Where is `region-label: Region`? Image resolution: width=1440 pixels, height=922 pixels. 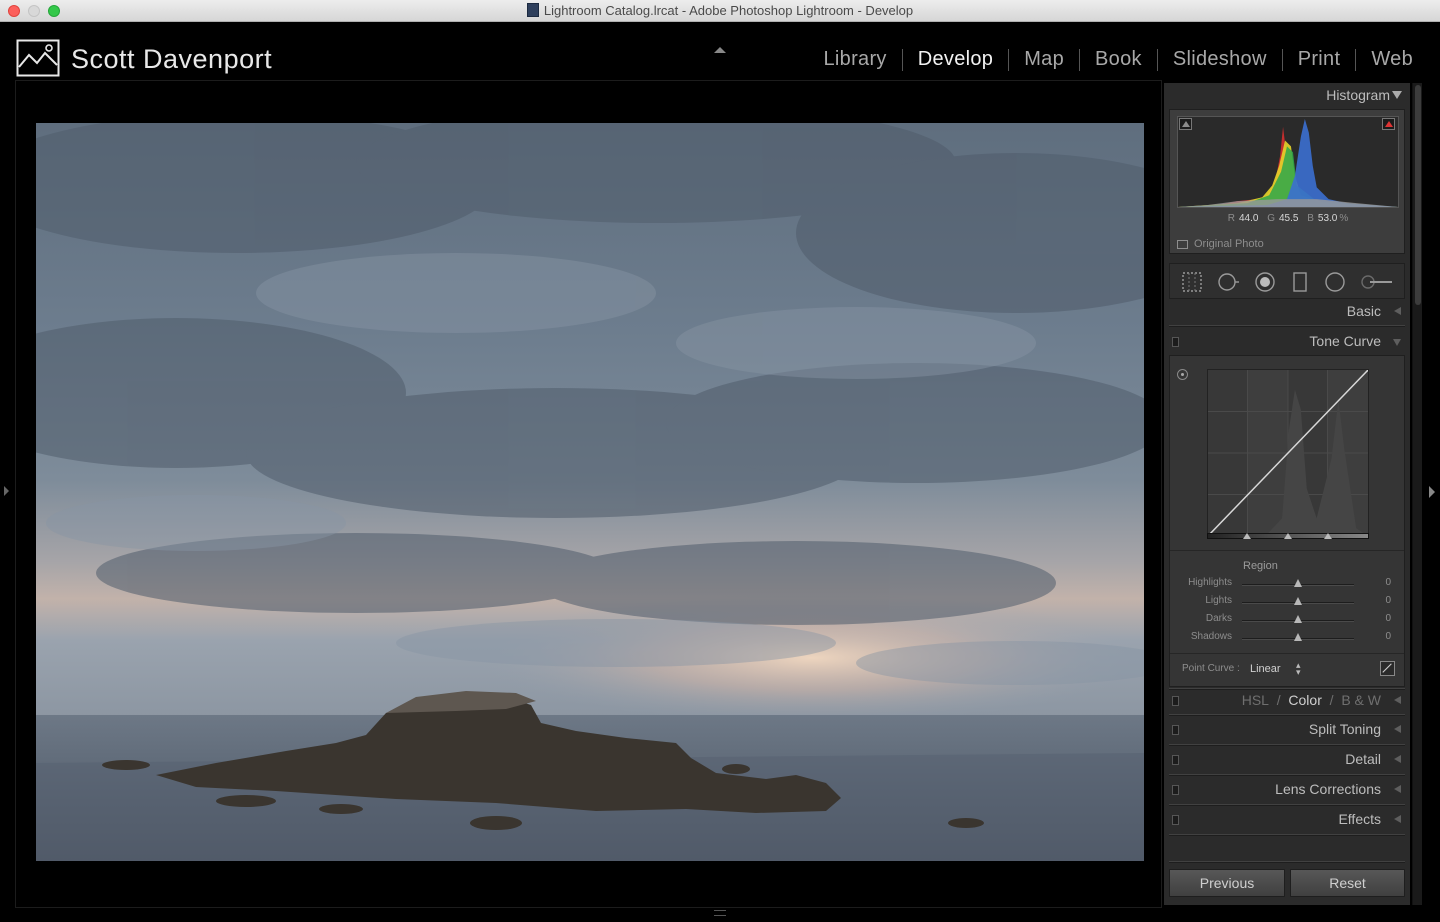
region-label: Region is located at coordinates (1260, 566).